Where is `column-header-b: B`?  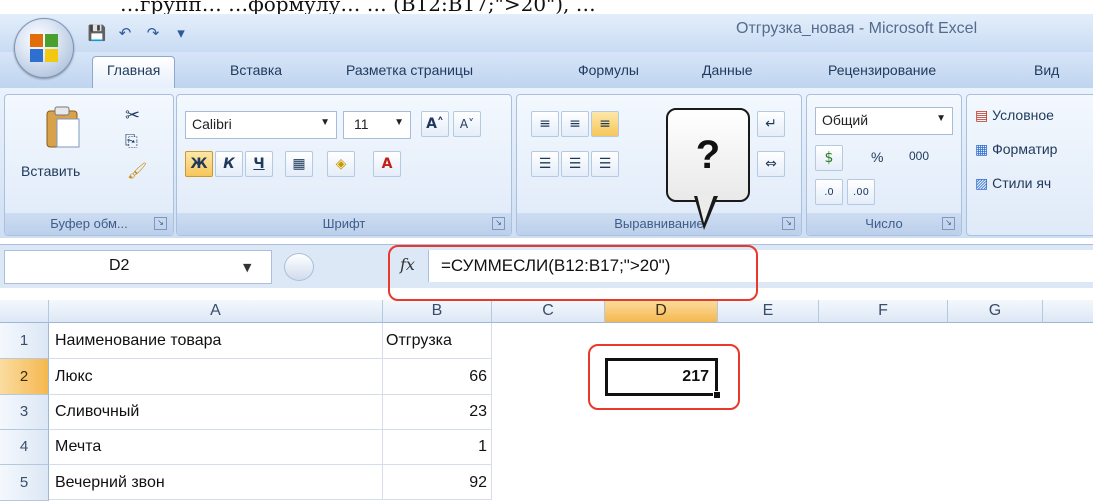 column-header-b: B is located at coordinates (437, 311).